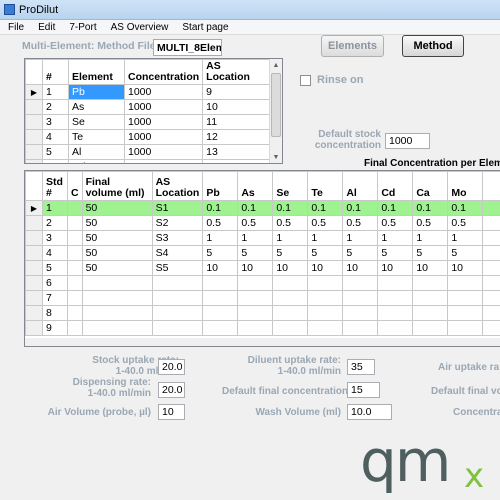 Image resolution: width=500 pixels, height=500 pixels. What do you see at coordinates (187, 47) in the screenshot?
I see `method-file-field: MULTI_8Elem` at bounding box center [187, 47].